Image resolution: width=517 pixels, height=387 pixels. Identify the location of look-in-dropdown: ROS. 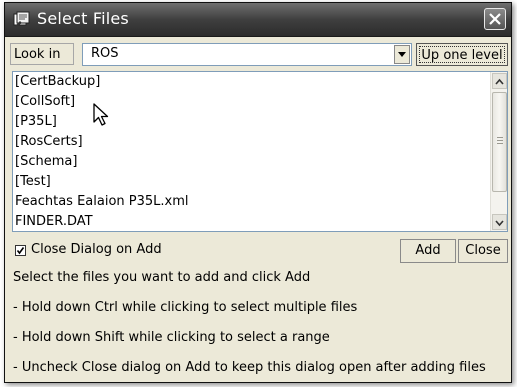
(247, 54).